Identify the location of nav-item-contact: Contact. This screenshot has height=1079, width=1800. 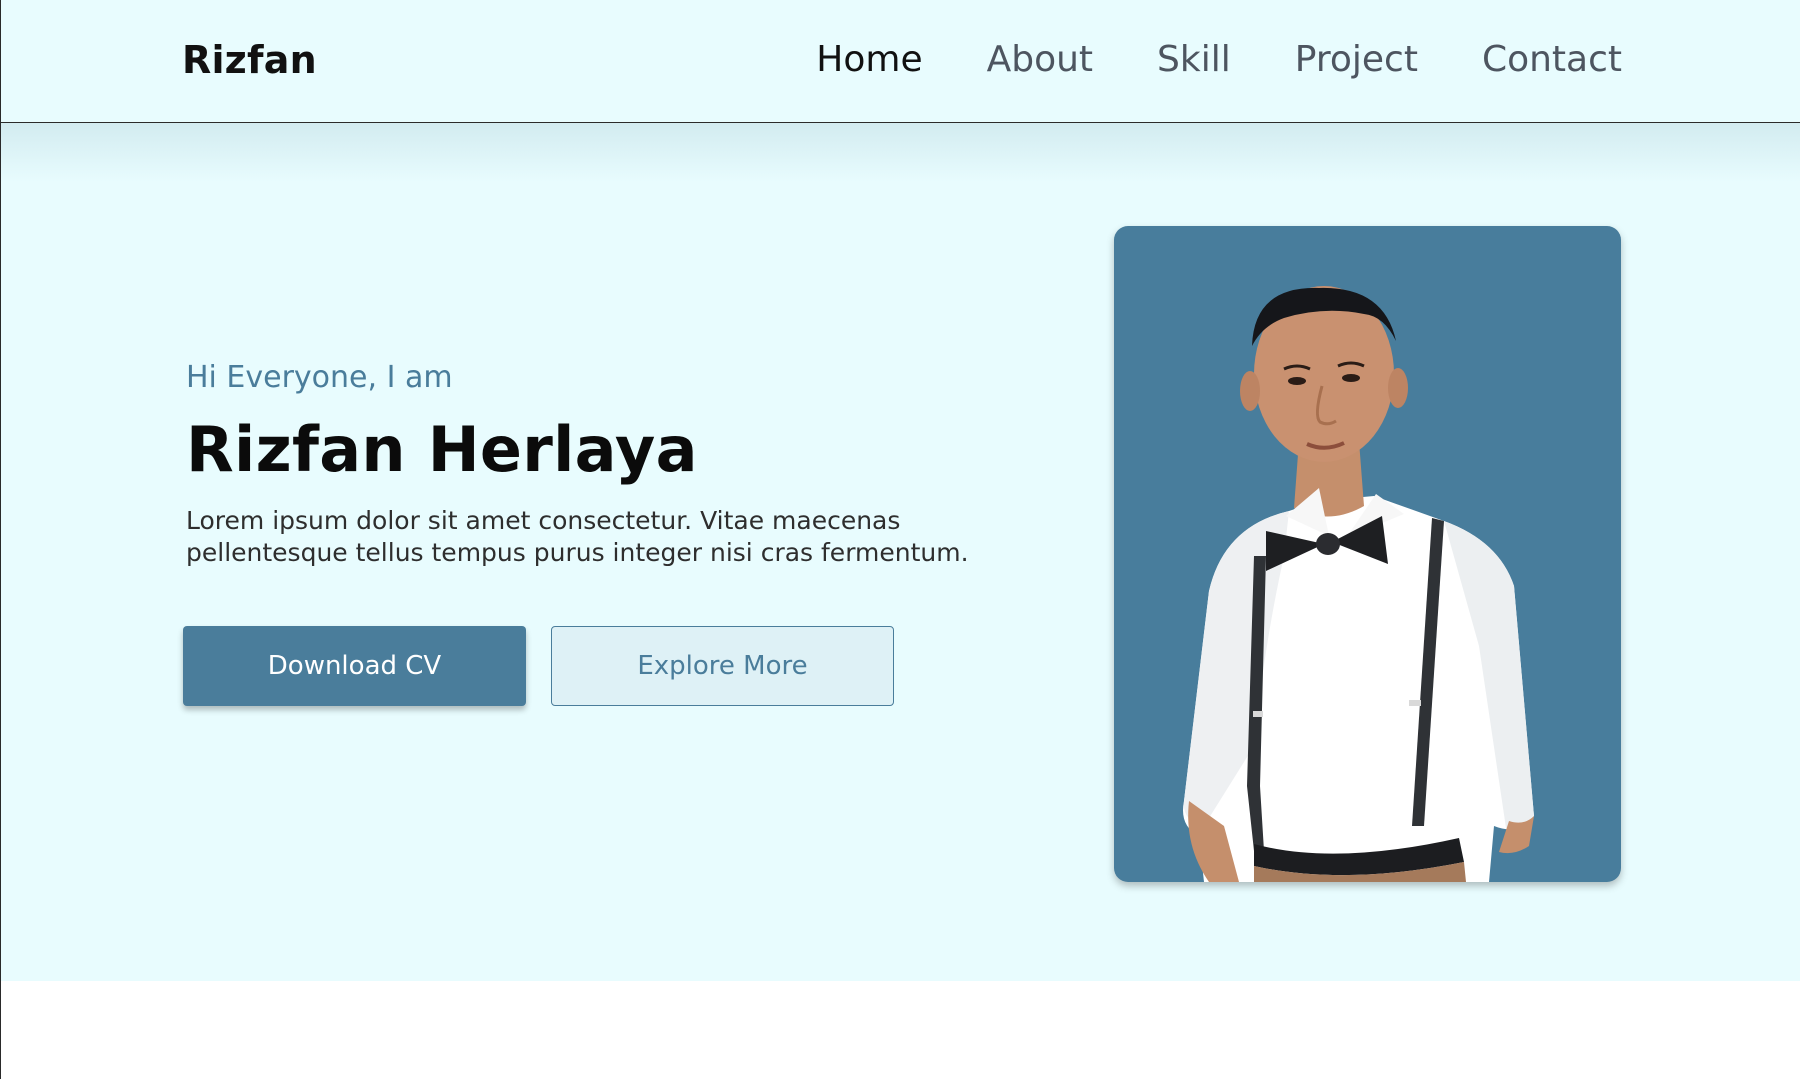
(1552, 60).